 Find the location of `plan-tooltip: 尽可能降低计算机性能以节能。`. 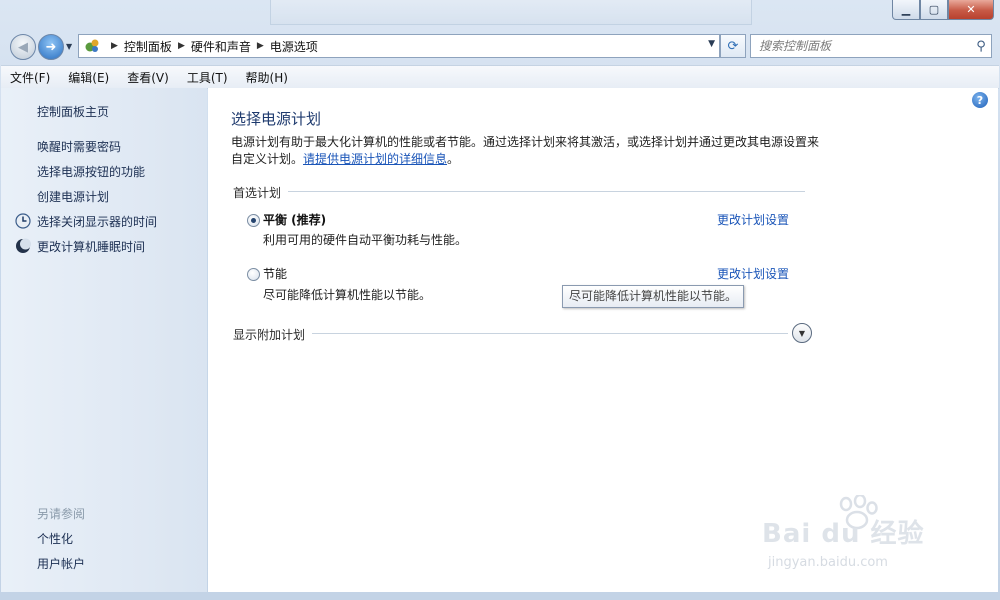

plan-tooltip: 尽可能降低计算机性能以节能。 is located at coordinates (653, 296).